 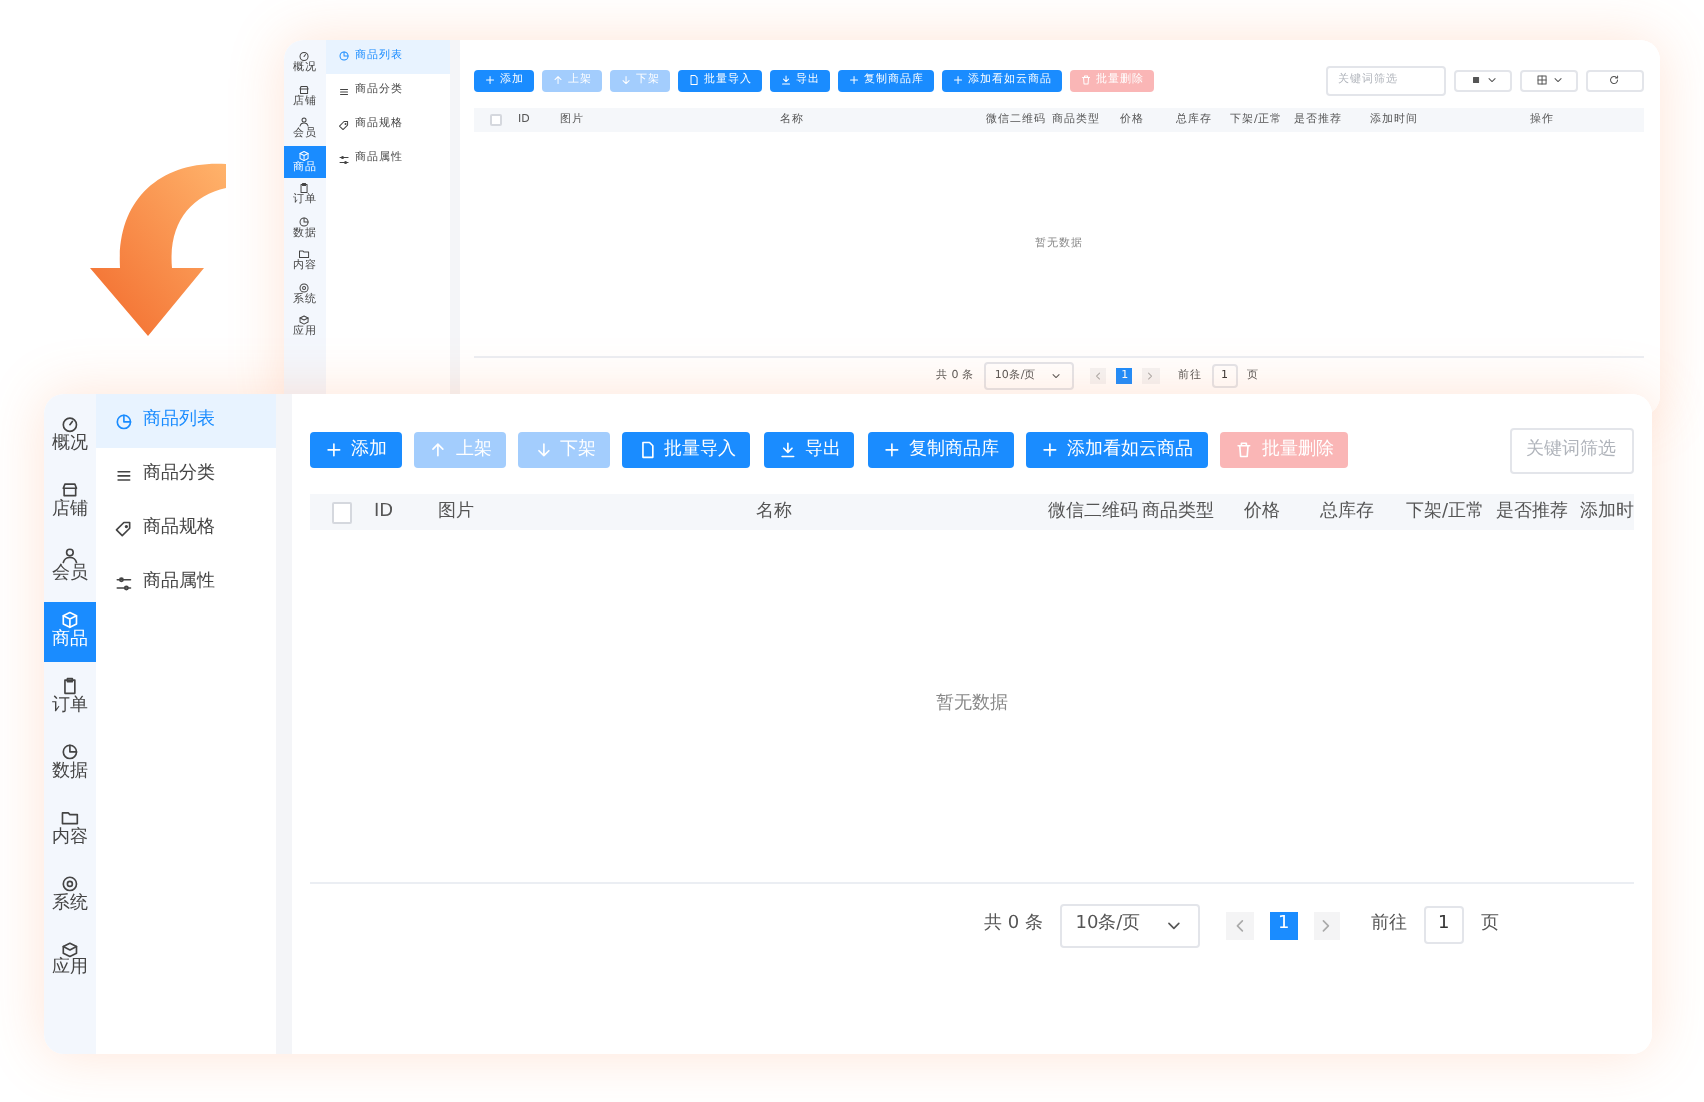 I want to click on submenu-item: 商品分类, so click(x=186, y=475).